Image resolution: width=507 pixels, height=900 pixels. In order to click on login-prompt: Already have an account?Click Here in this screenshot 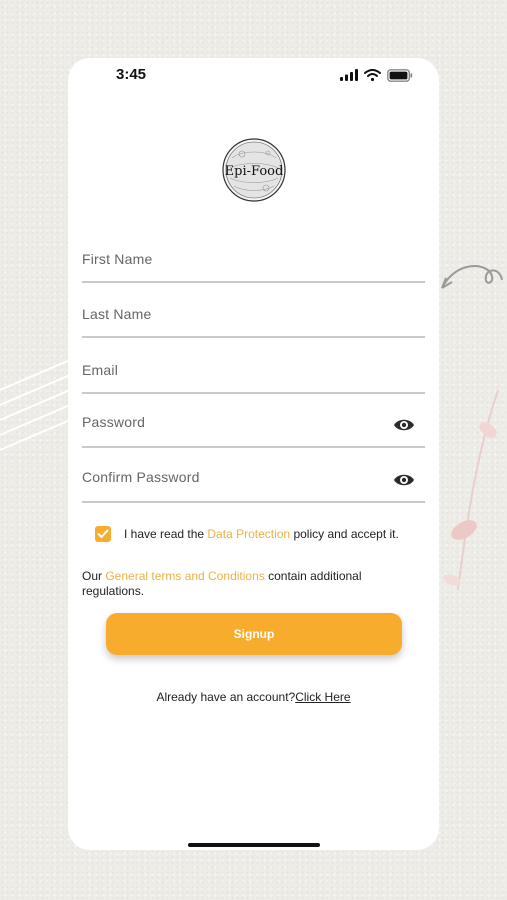, I will do `click(253, 697)`.